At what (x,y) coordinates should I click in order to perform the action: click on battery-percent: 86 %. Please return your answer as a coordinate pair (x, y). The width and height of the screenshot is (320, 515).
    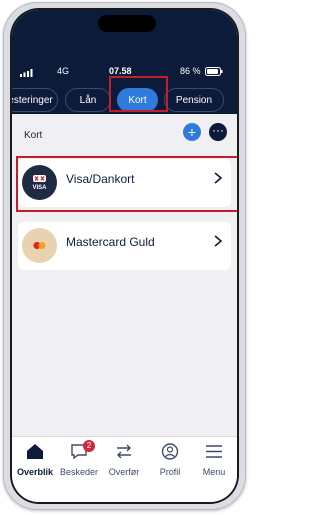
    Looking at the image, I should click on (190, 71).